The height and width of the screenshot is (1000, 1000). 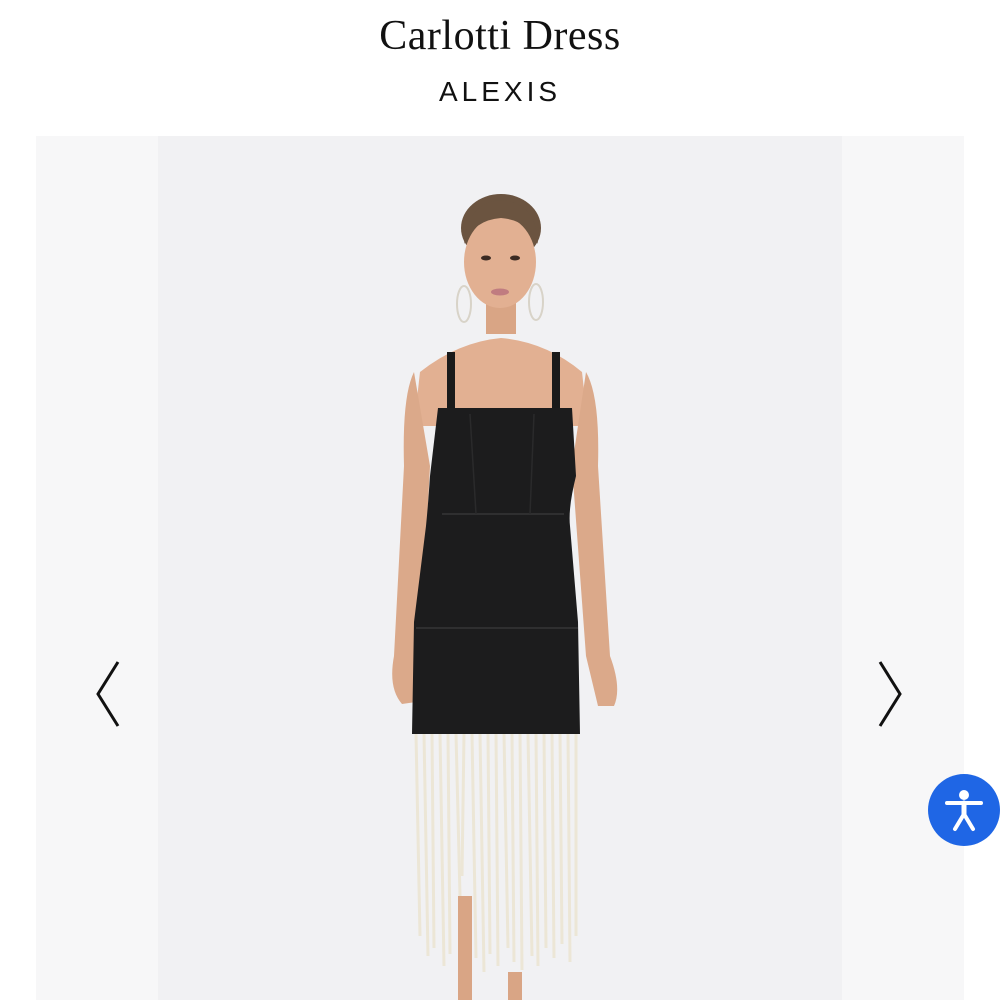 I want to click on chevron-left-icon, so click(x=108, y=694).